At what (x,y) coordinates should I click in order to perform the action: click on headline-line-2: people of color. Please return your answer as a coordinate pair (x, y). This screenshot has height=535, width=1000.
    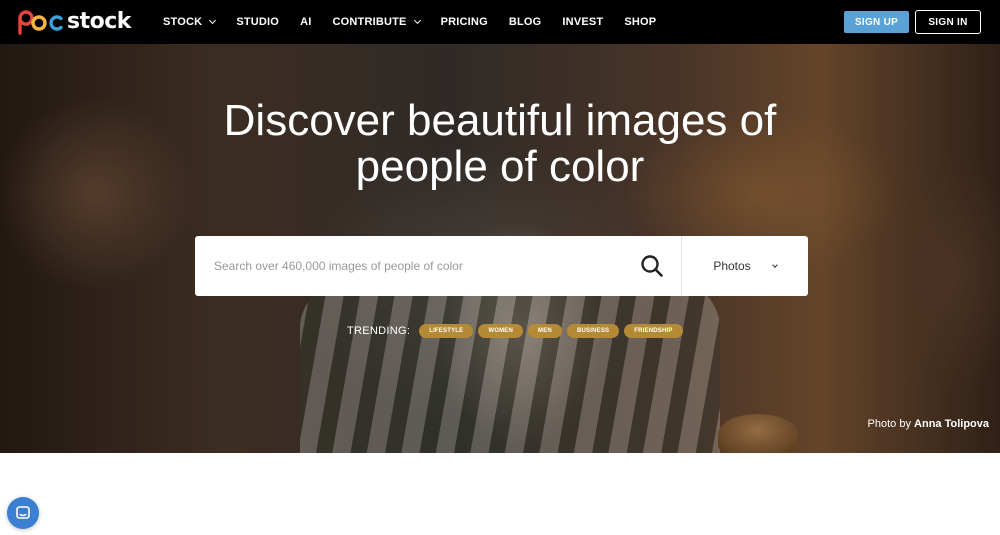
    Looking at the image, I should click on (500, 166).